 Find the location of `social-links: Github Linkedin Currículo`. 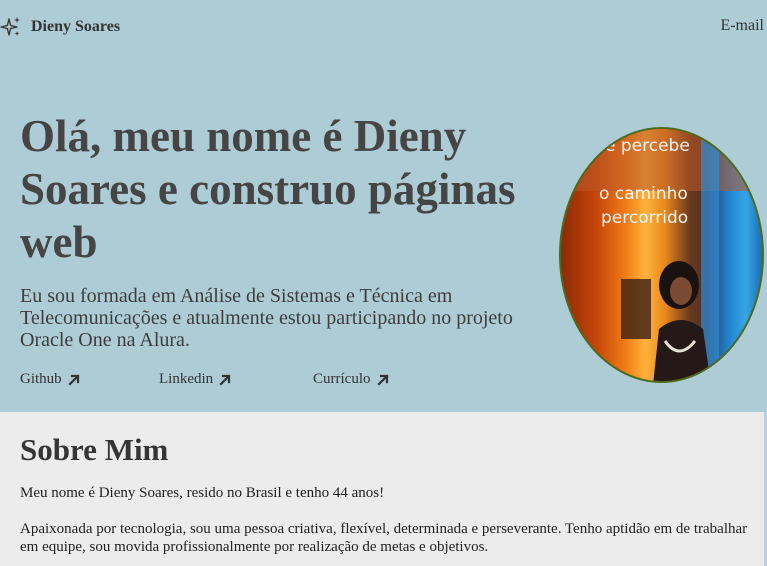

social-links: Github Linkedin Currículo is located at coordinates (220, 381).